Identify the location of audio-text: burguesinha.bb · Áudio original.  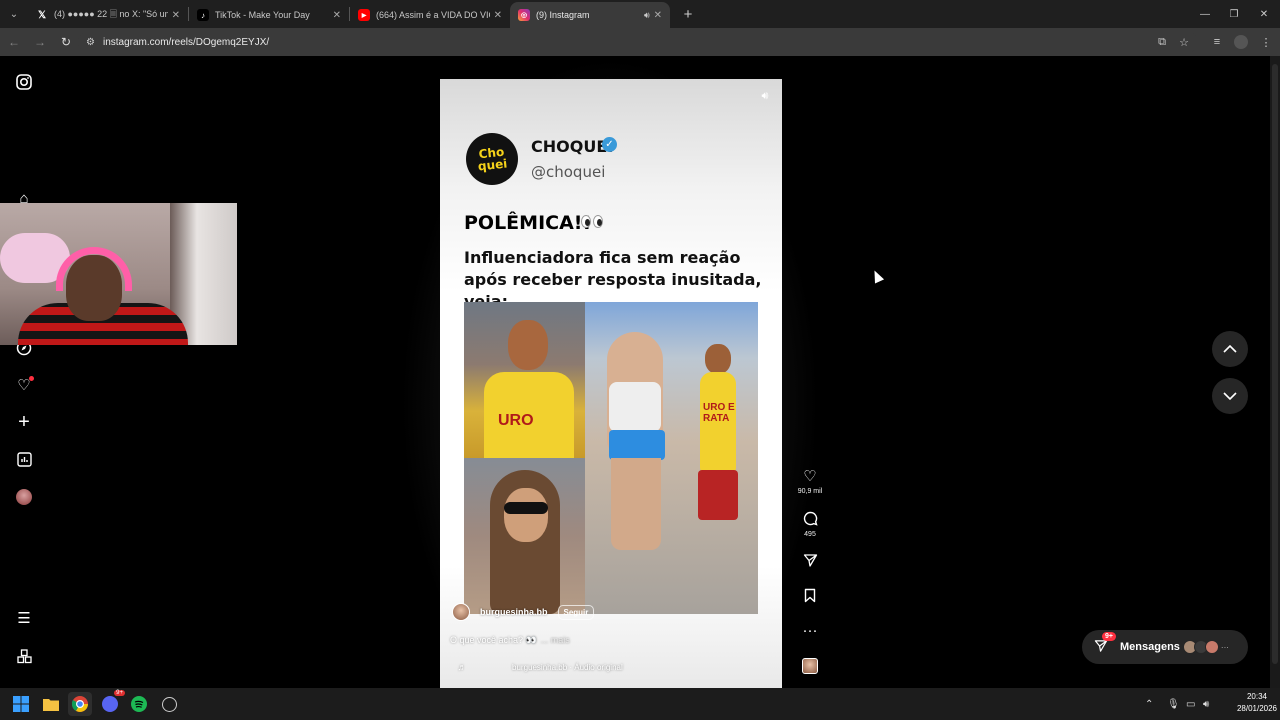
(567, 667).